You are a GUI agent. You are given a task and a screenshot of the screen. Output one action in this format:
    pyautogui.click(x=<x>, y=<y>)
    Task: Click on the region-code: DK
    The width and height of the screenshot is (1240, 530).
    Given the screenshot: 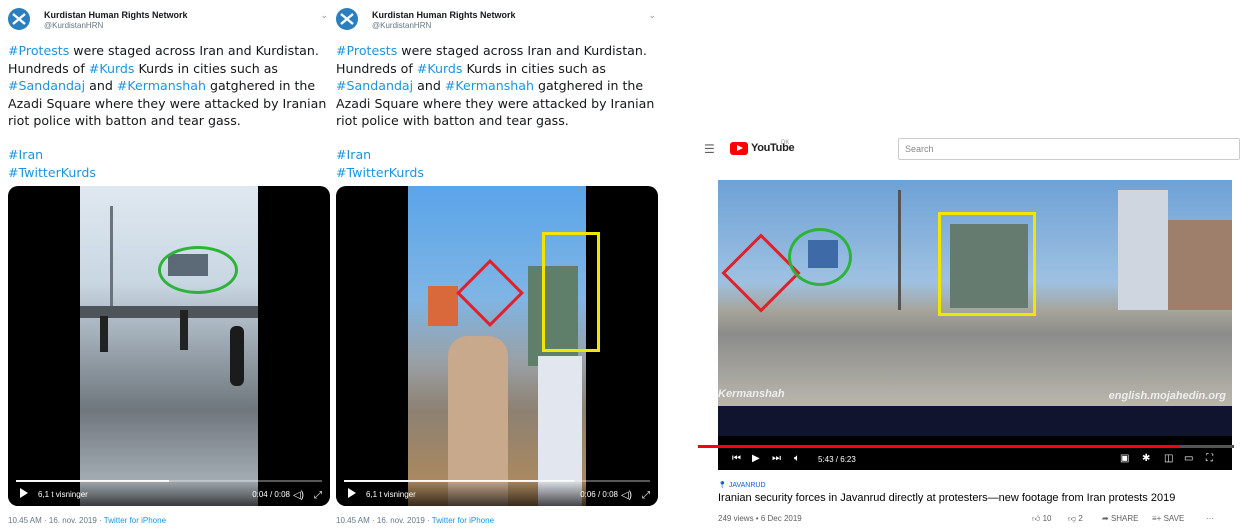 What is the action you would take?
    pyautogui.click(x=785, y=143)
    